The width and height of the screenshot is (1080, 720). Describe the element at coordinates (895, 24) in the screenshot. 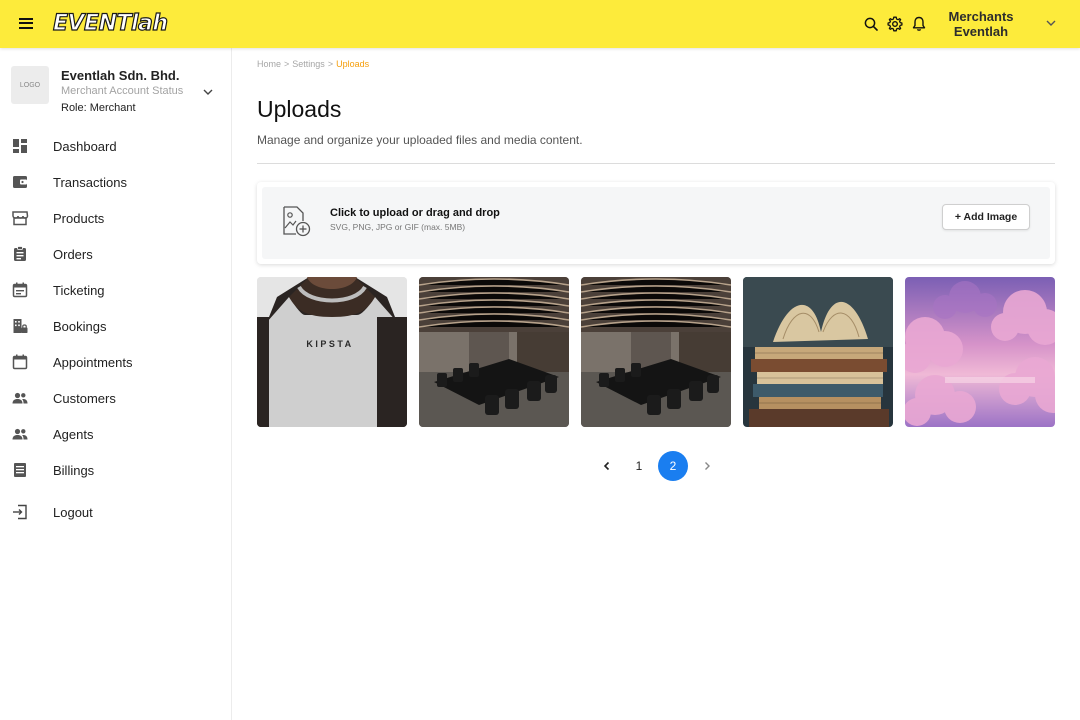

I see `gear-icon` at that location.